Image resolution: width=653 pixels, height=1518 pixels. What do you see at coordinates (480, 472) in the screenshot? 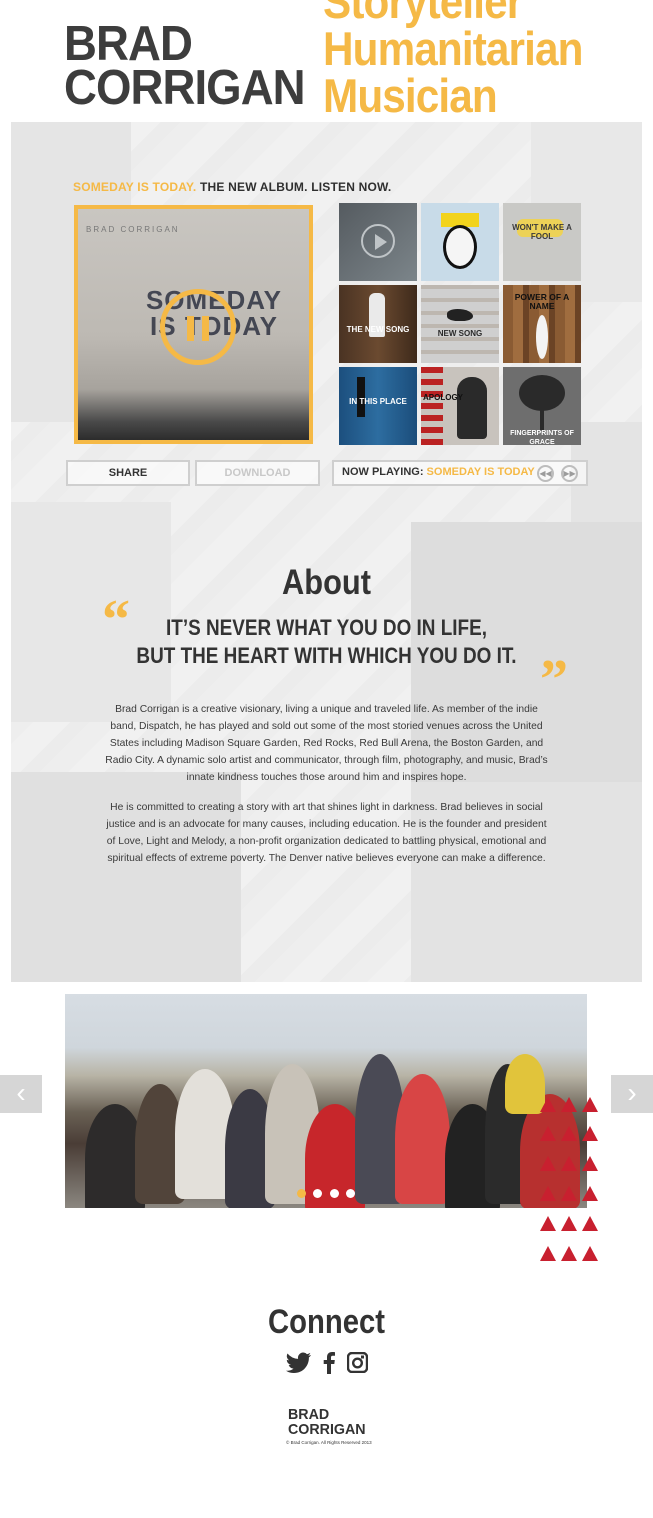
I see `now-playing-track: SOMEDAY IS TODAY` at bounding box center [480, 472].